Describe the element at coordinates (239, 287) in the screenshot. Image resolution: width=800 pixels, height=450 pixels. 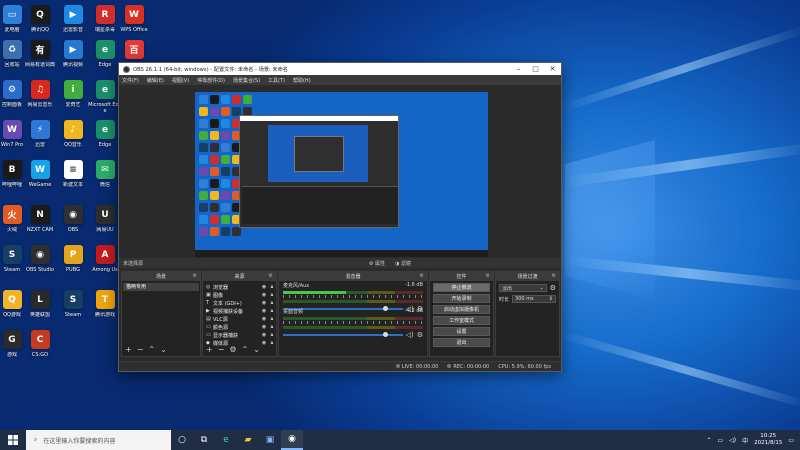
I see `source-item: ◎ 浏览器 ◉ 🔒︎` at that location.